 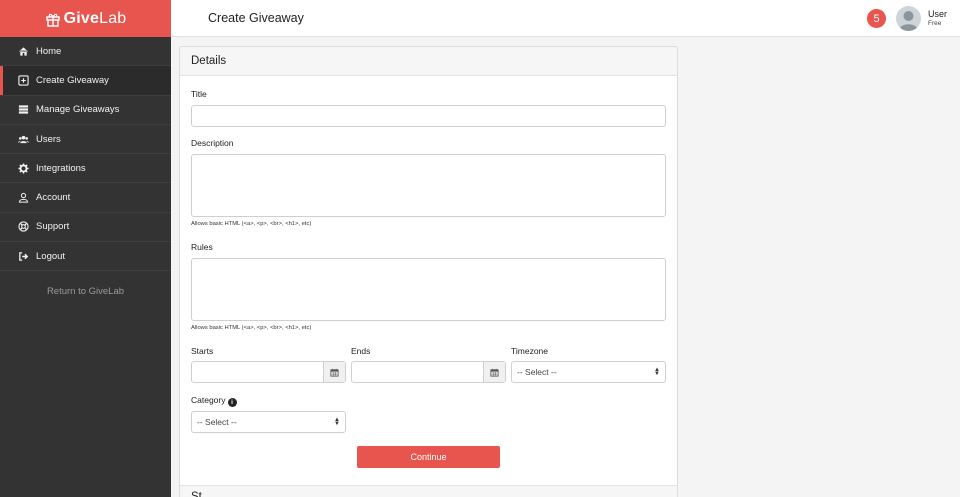 I want to click on category-selected-value: -- Select --, so click(x=217, y=422).